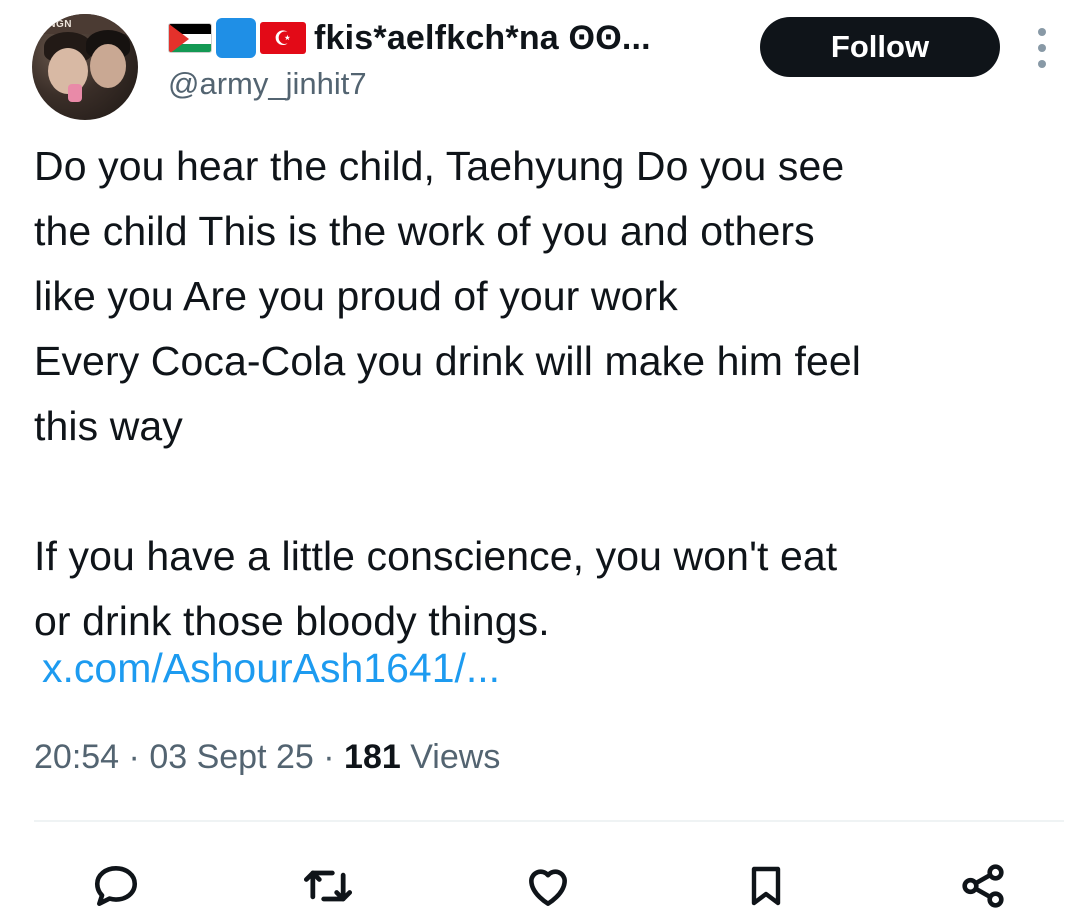 The width and height of the screenshot is (1080, 921). What do you see at coordinates (766, 886) in the screenshot?
I see `bookmark-icon` at bounding box center [766, 886].